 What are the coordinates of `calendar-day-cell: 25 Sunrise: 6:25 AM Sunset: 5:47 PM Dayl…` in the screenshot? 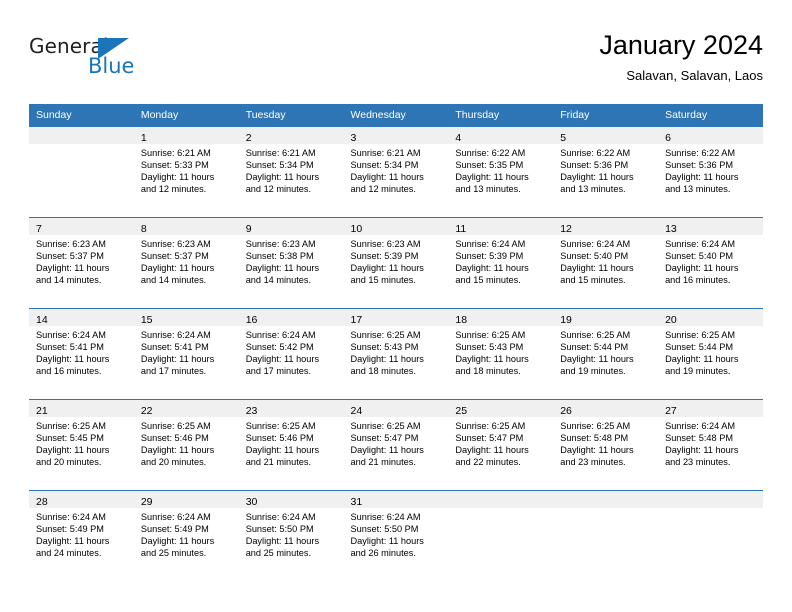 It's located at (501, 445).